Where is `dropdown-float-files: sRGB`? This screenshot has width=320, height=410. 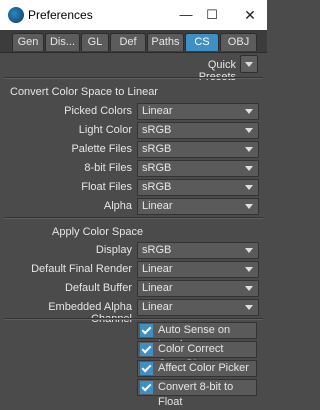
dropdown-float-files: sRGB is located at coordinates (198, 187).